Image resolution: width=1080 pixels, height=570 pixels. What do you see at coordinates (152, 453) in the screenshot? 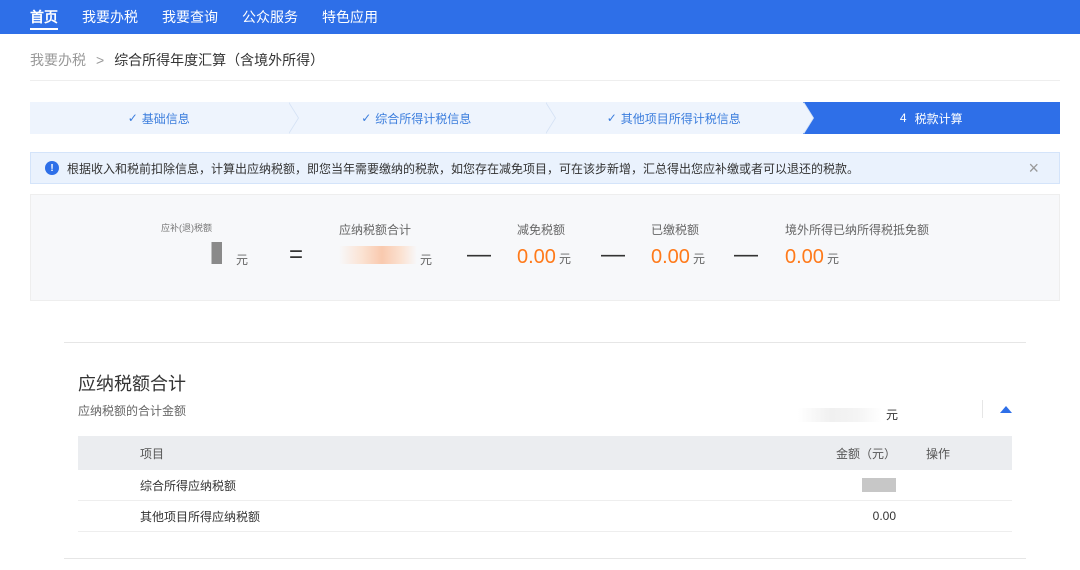
I see `header-item: 项目` at bounding box center [152, 453].